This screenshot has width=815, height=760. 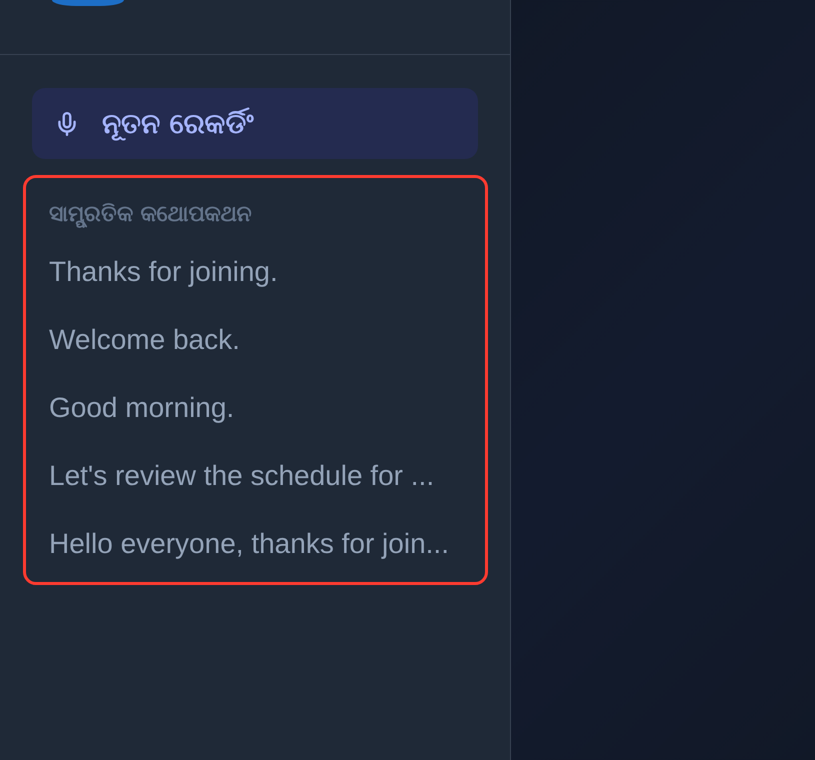 I want to click on section-heading: ସାମ୍ପ୍ରତିକ କଥୋପକଥନ, so click(x=150, y=215).